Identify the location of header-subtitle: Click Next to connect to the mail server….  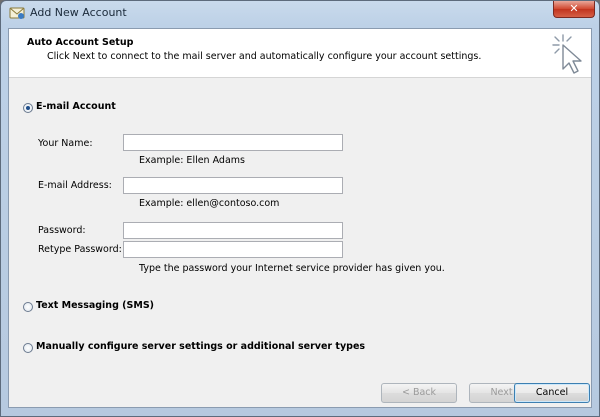
(264, 56).